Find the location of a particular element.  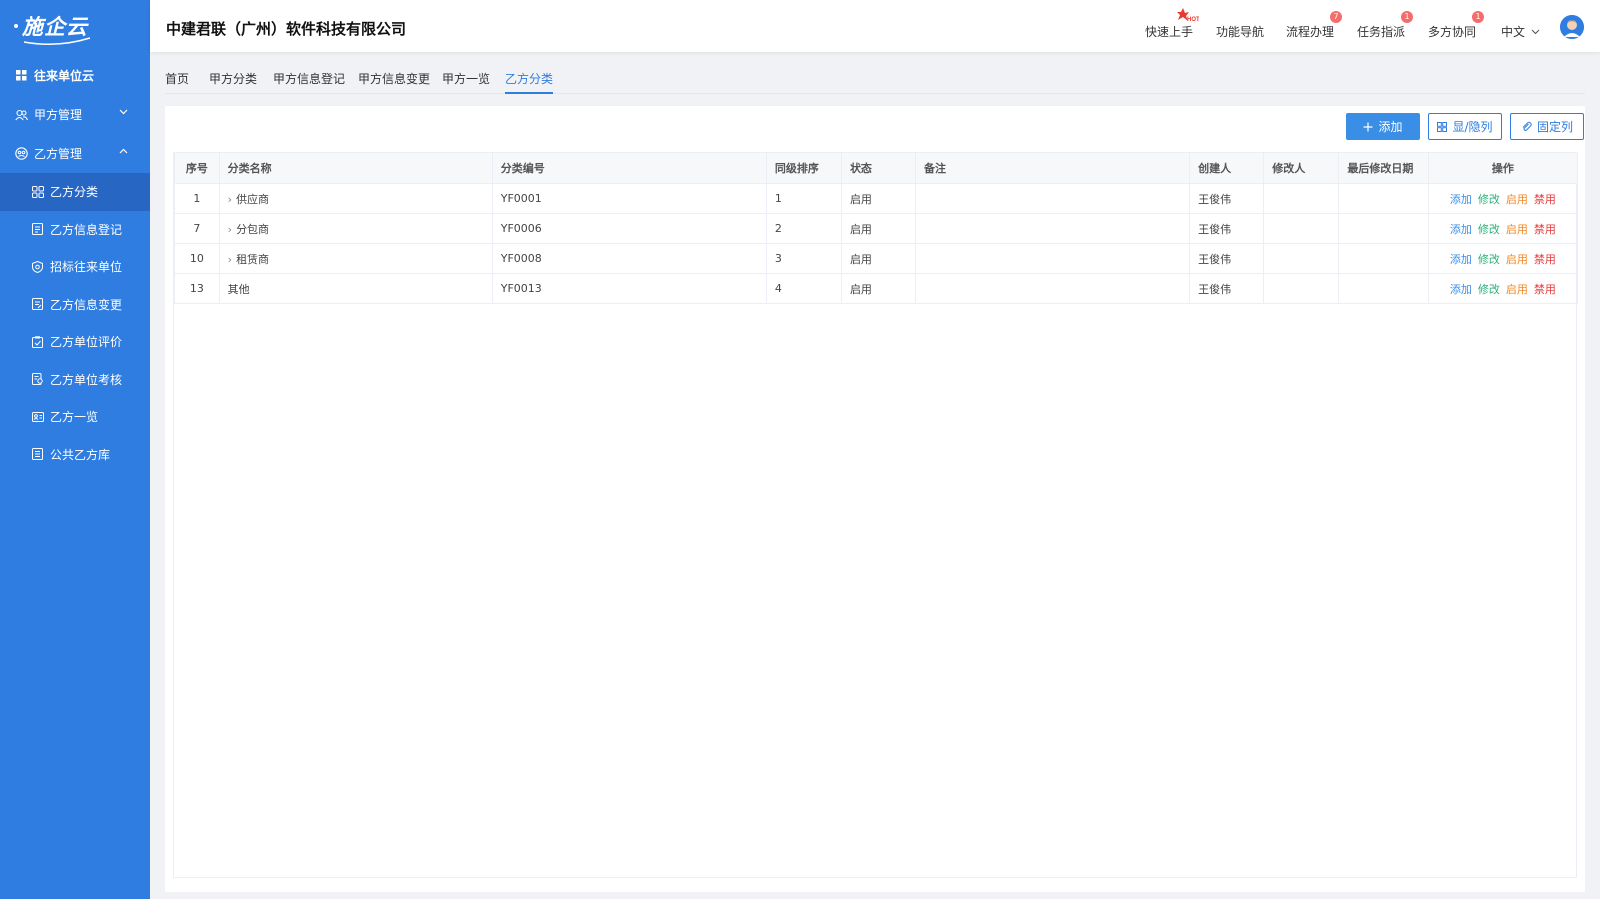

page-tabs: 首页 甲方分类 甲方信息登记 甲方信息变更 甲方一览 乙方分类 is located at coordinates (875, 77).